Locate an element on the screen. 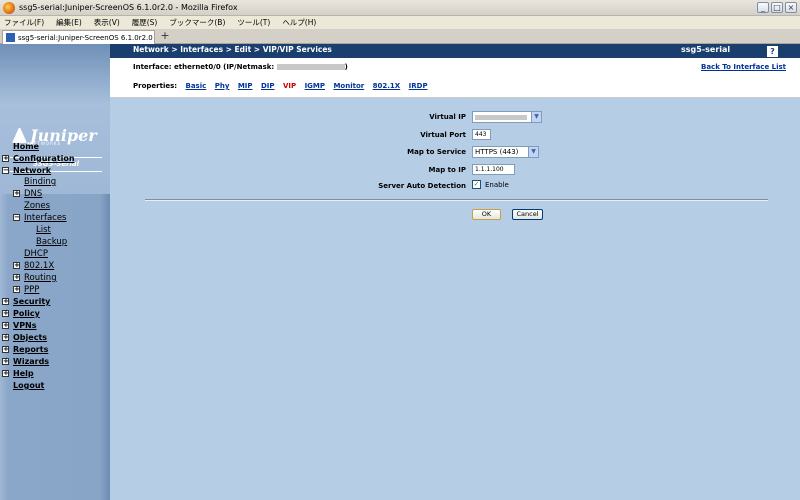 Image resolution: width=800 pixels, height=500 pixels. prop-irdp-link: IRDP is located at coordinates (418, 86).